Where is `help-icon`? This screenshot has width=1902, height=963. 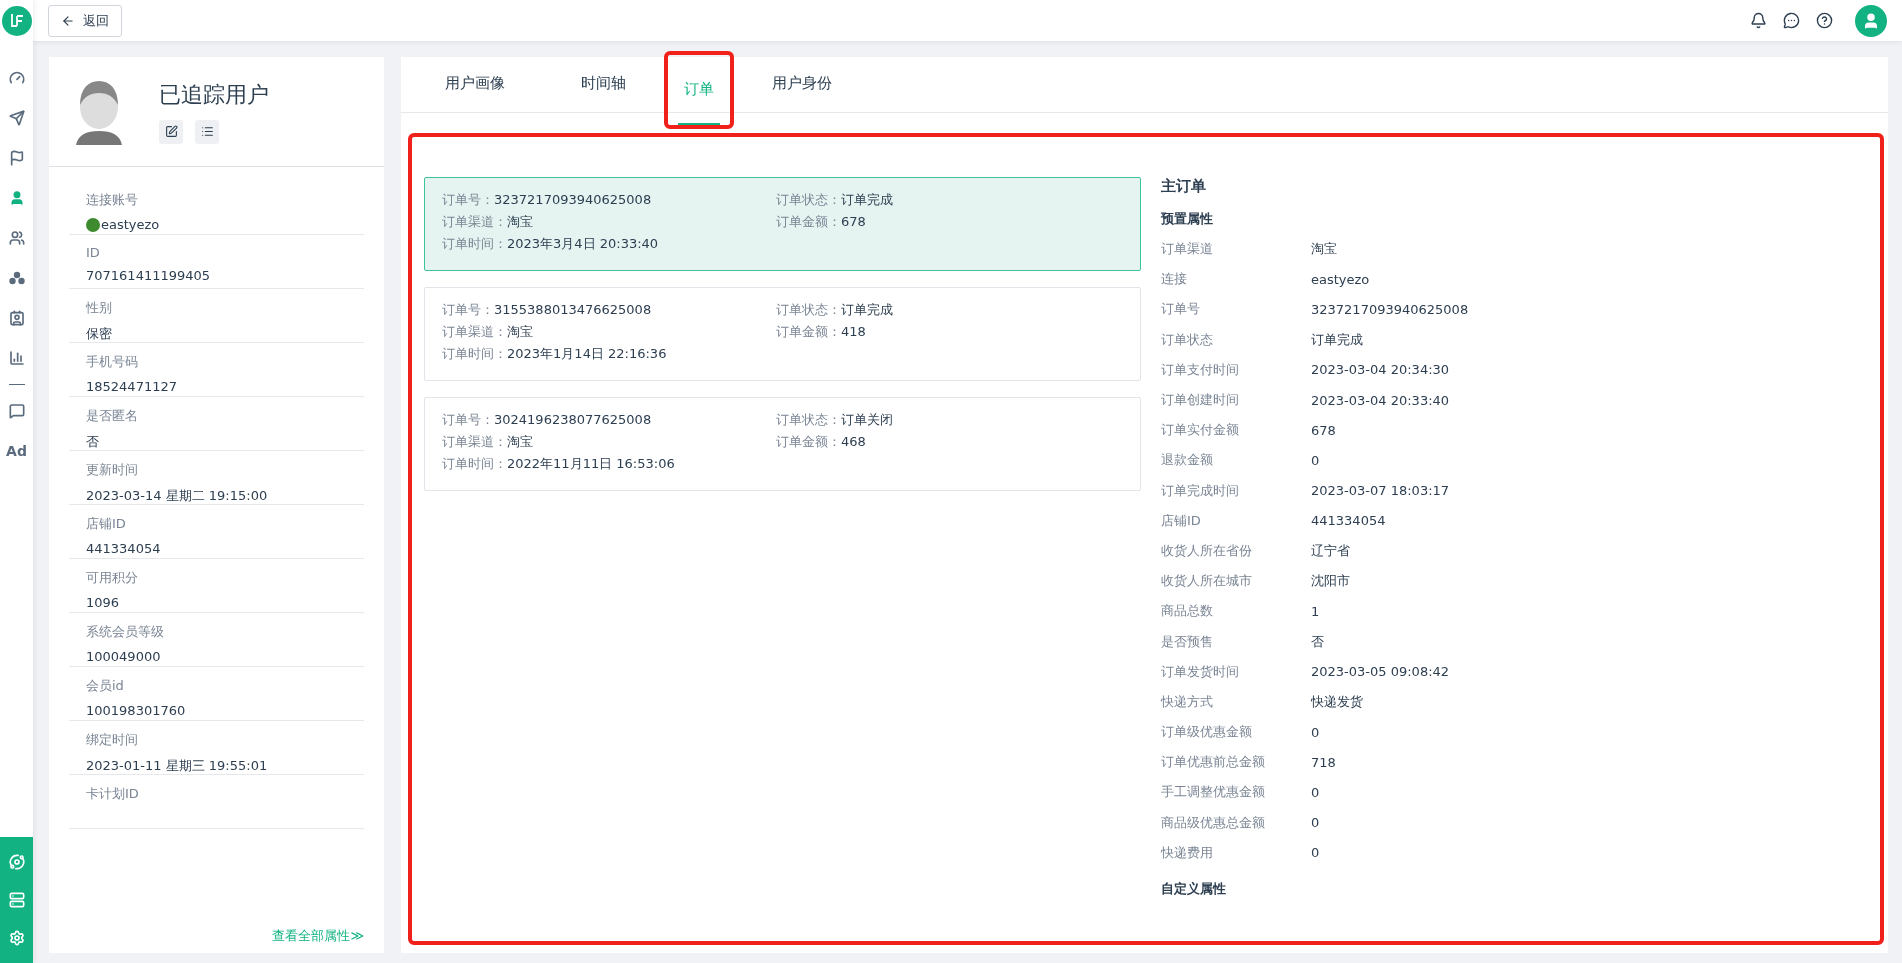
help-icon is located at coordinates (1824, 20).